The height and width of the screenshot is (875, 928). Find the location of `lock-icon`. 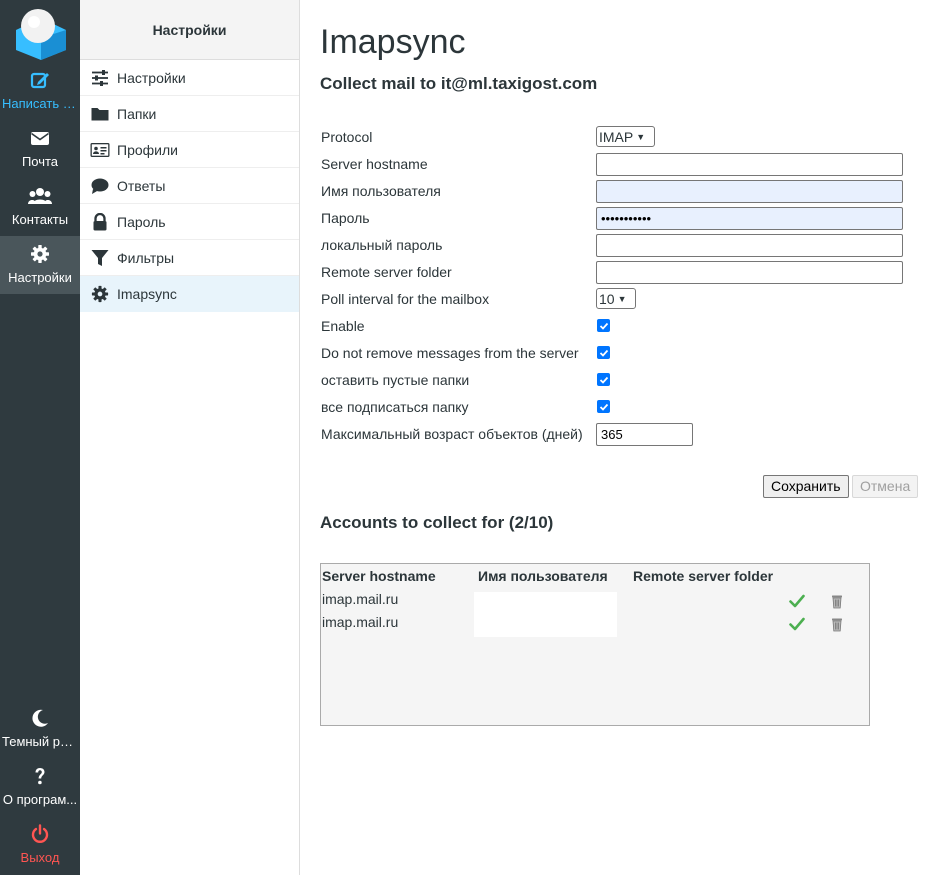

lock-icon is located at coordinates (100, 222).